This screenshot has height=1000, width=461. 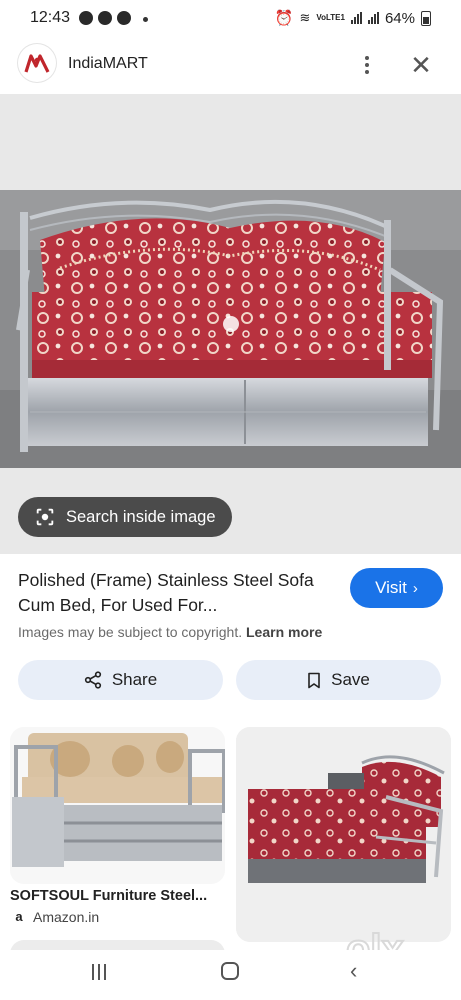 What do you see at coordinates (37, 63) in the screenshot?
I see `indiamart-logo-icon` at bounding box center [37, 63].